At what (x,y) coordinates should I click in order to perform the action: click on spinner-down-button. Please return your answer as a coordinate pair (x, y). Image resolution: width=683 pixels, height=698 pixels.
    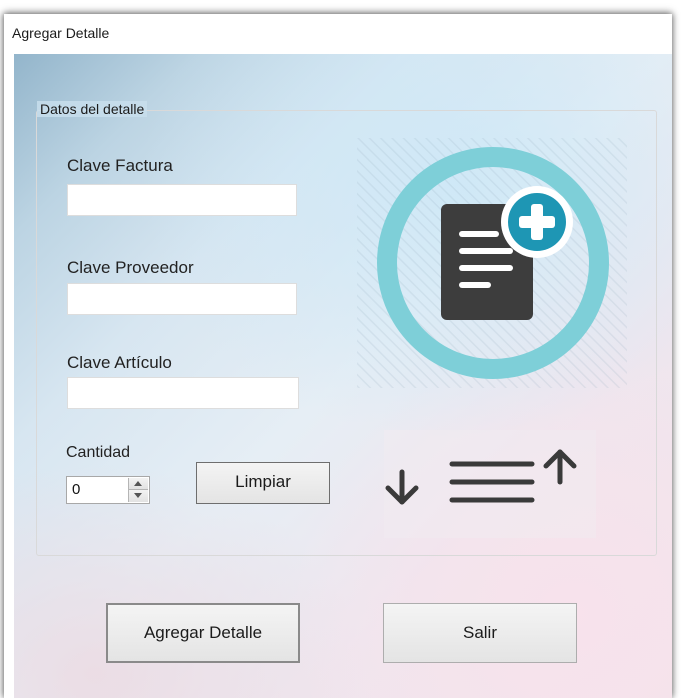
    Looking at the image, I should click on (138, 496).